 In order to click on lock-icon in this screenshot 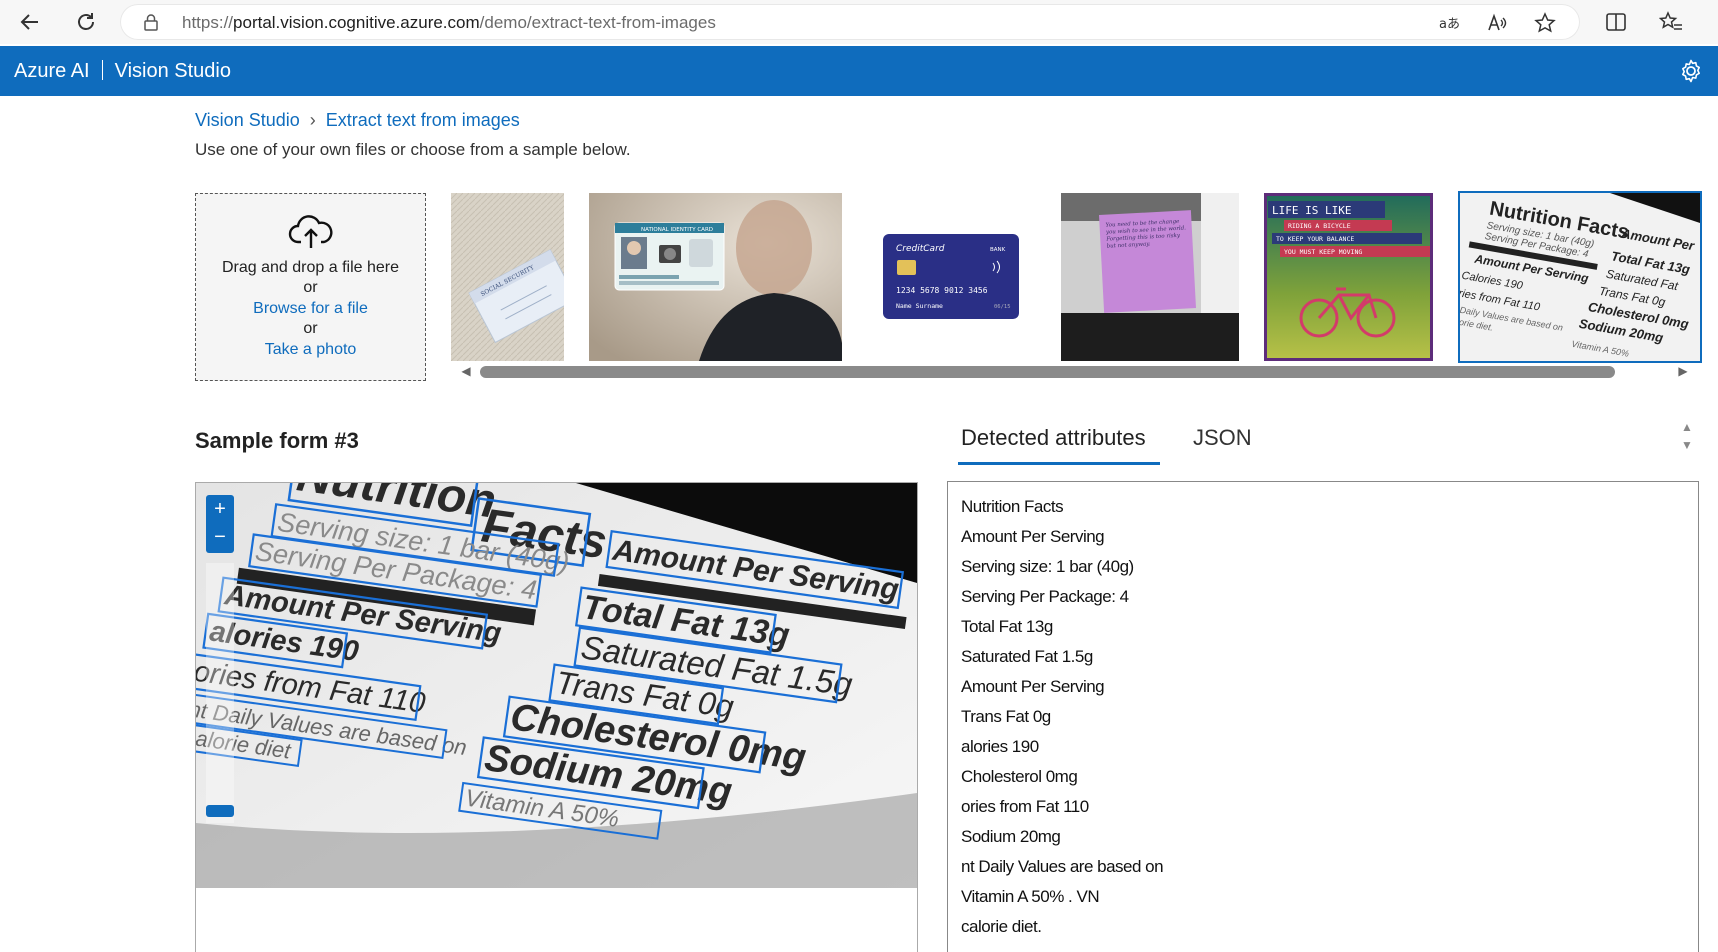, I will do `click(151, 22)`.